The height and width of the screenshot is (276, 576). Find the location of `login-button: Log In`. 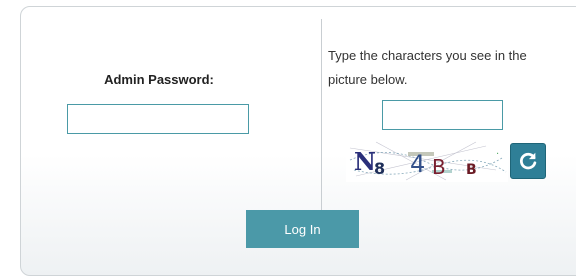

login-button: Log In is located at coordinates (302, 229).